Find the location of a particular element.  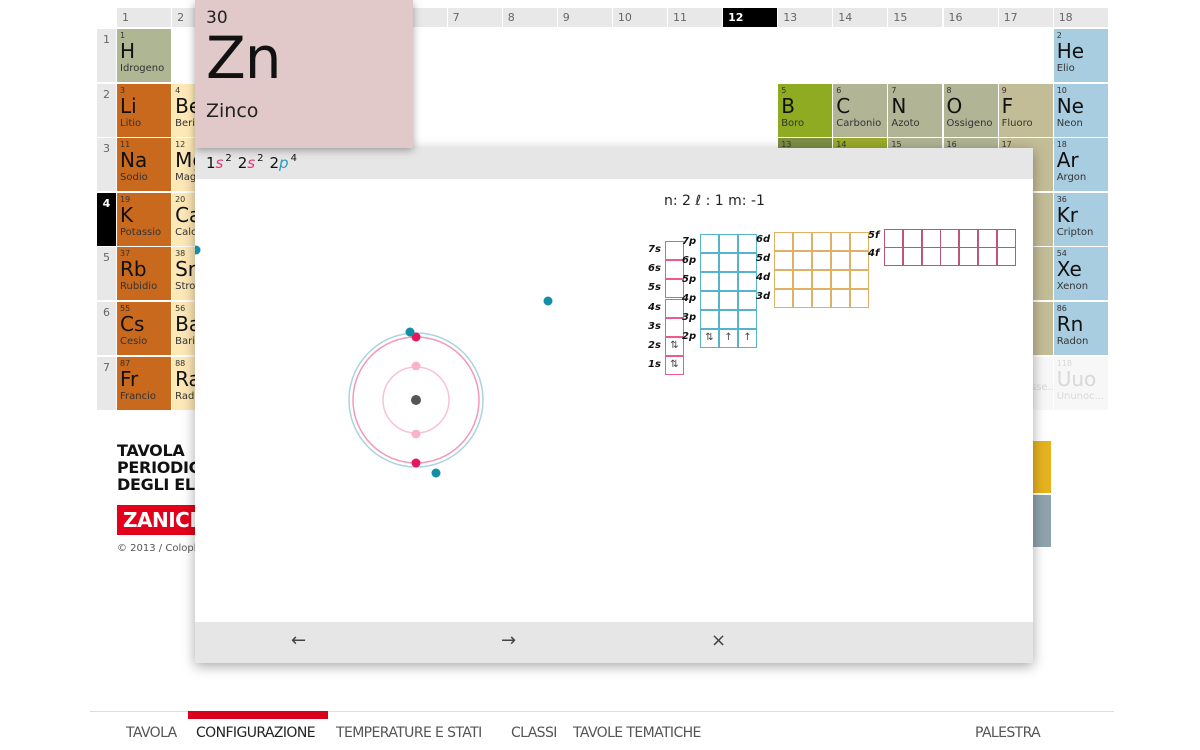

group-header-15: 15 is located at coordinates (915, 17).